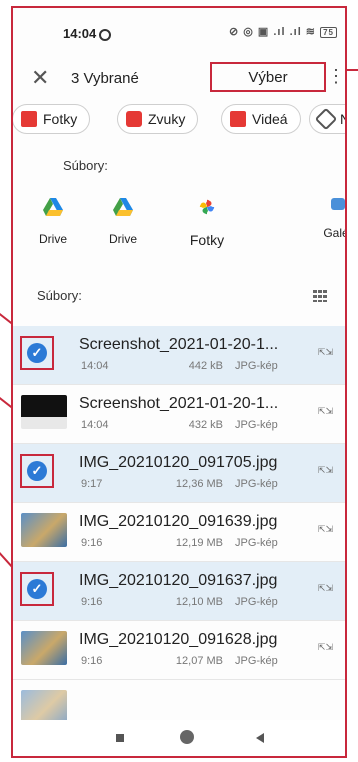 The height and width of the screenshot is (762, 358). Describe the element at coordinates (272, 32) in the screenshot. I see `status-icon-strip: ⊘ ◎ ▣ .ıl .ıl ≋` at that location.